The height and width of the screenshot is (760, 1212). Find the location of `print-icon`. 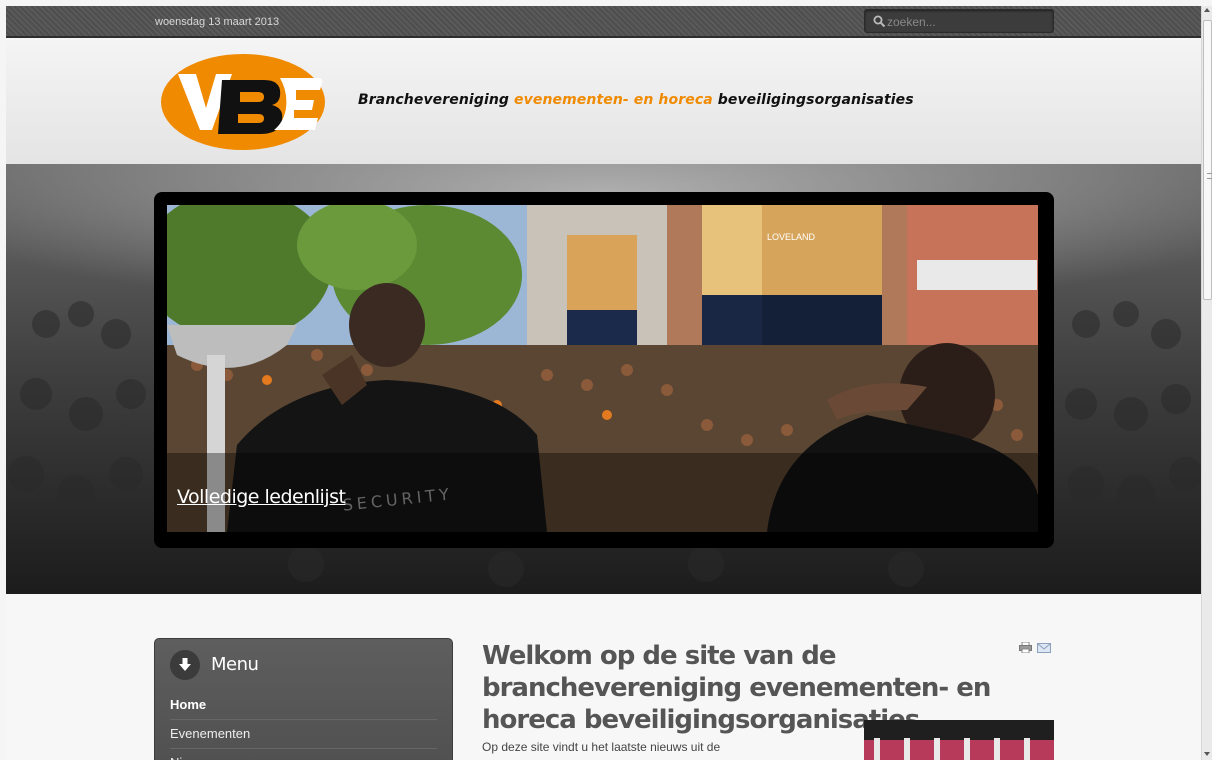

print-icon is located at coordinates (1025, 647).